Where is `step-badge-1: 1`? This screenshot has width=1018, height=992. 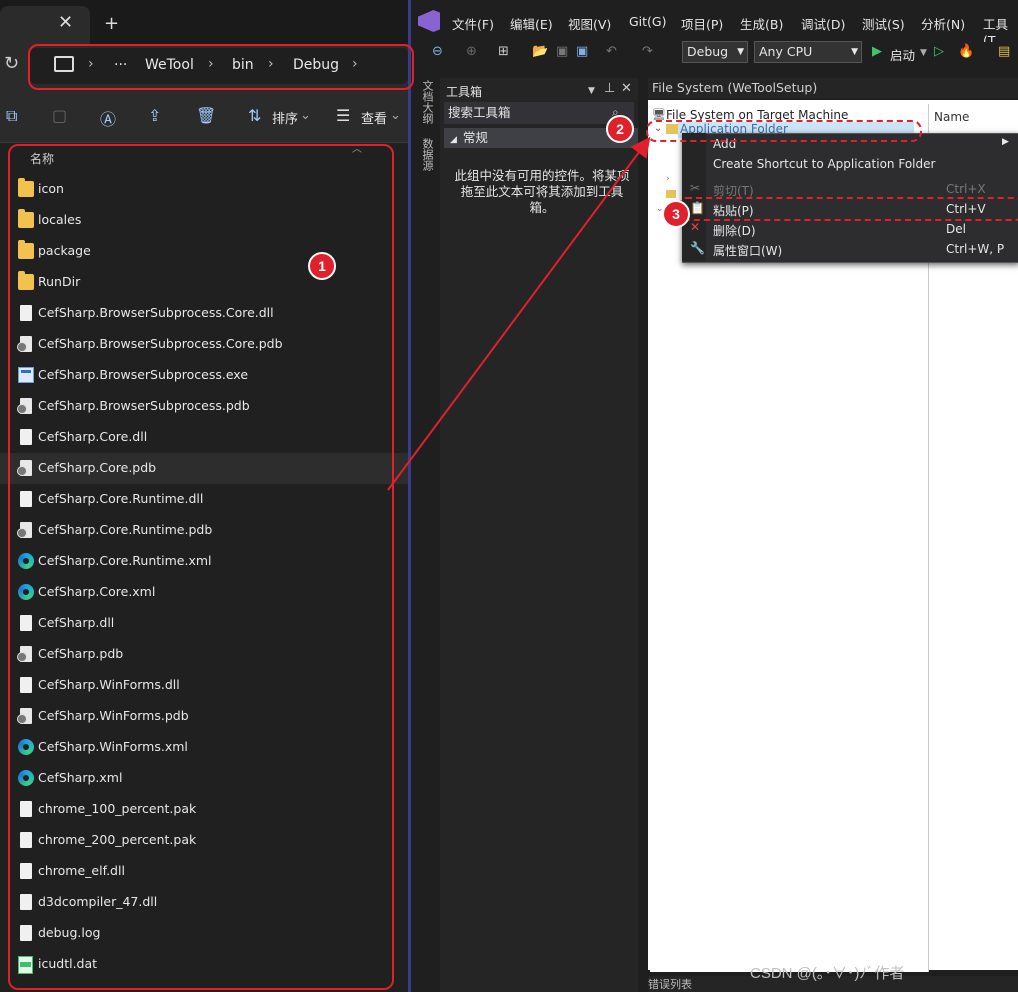
step-badge-1: 1 is located at coordinates (322, 266).